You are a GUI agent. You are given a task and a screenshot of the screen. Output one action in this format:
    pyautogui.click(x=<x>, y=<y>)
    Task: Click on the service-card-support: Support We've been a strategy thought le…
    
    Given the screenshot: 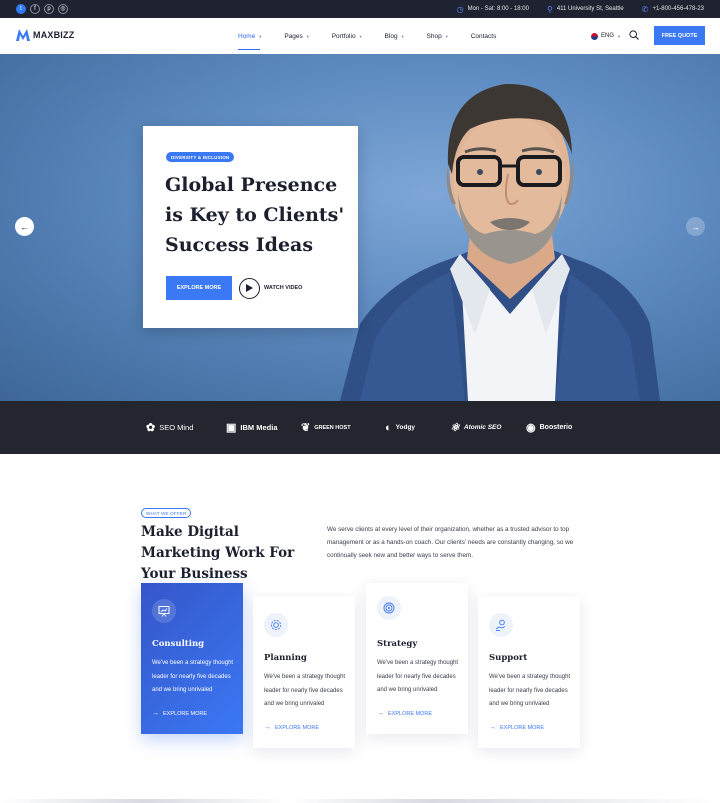 What is the action you would take?
    pyautogui.click(x=529, y=672)
    